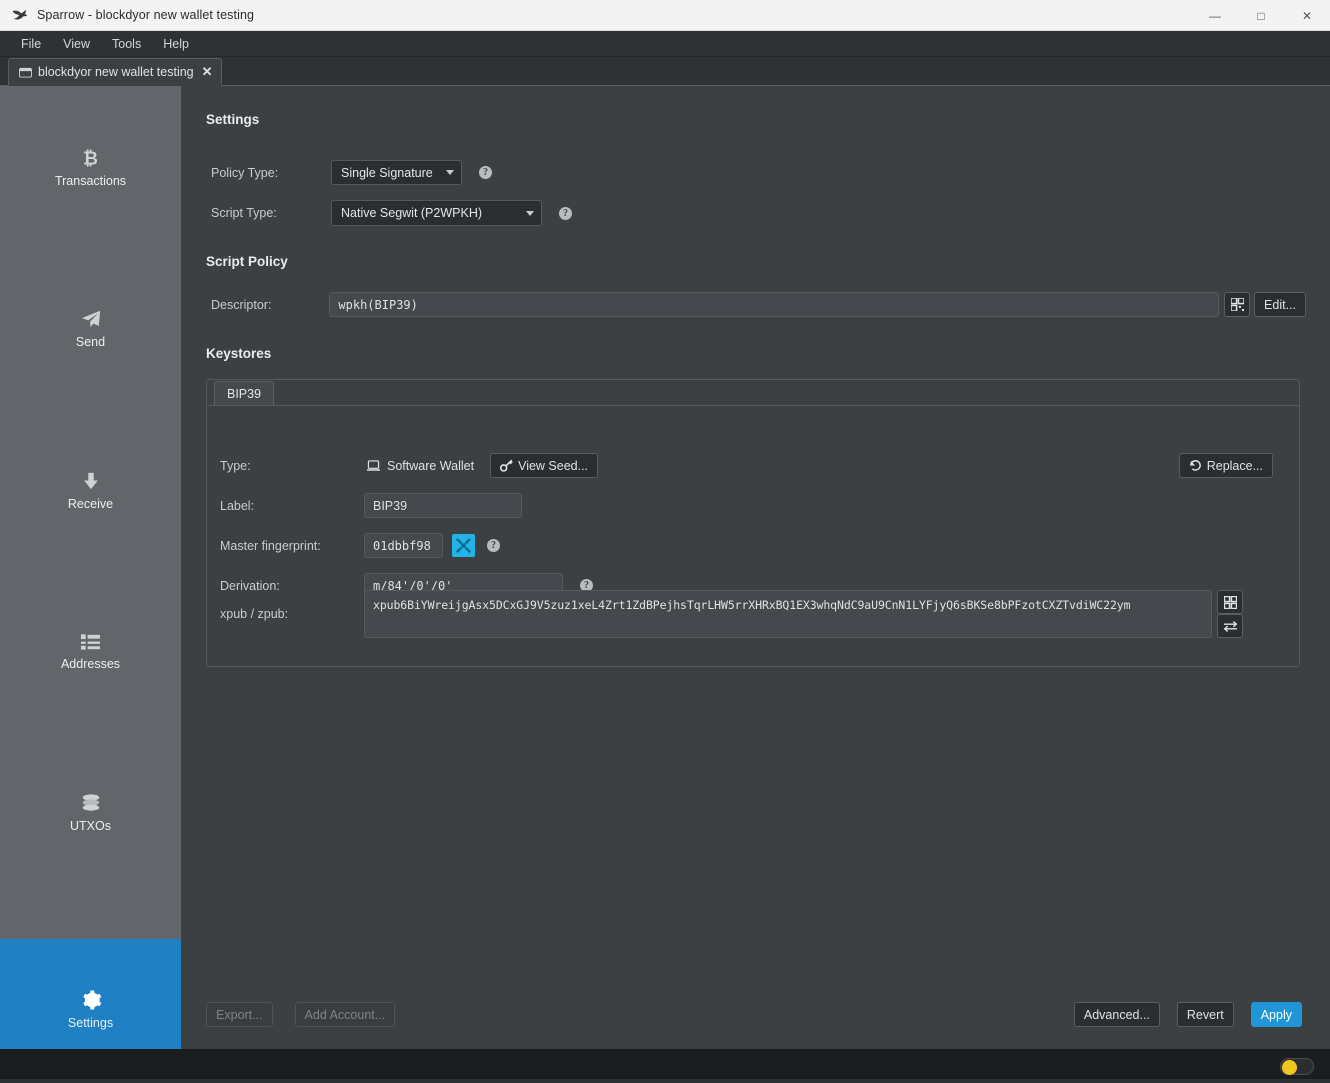  Describe the element at coordinates (270, 545) in the screenshot. I see `master-fingerprint-label: Master fingerprint:` at that location.